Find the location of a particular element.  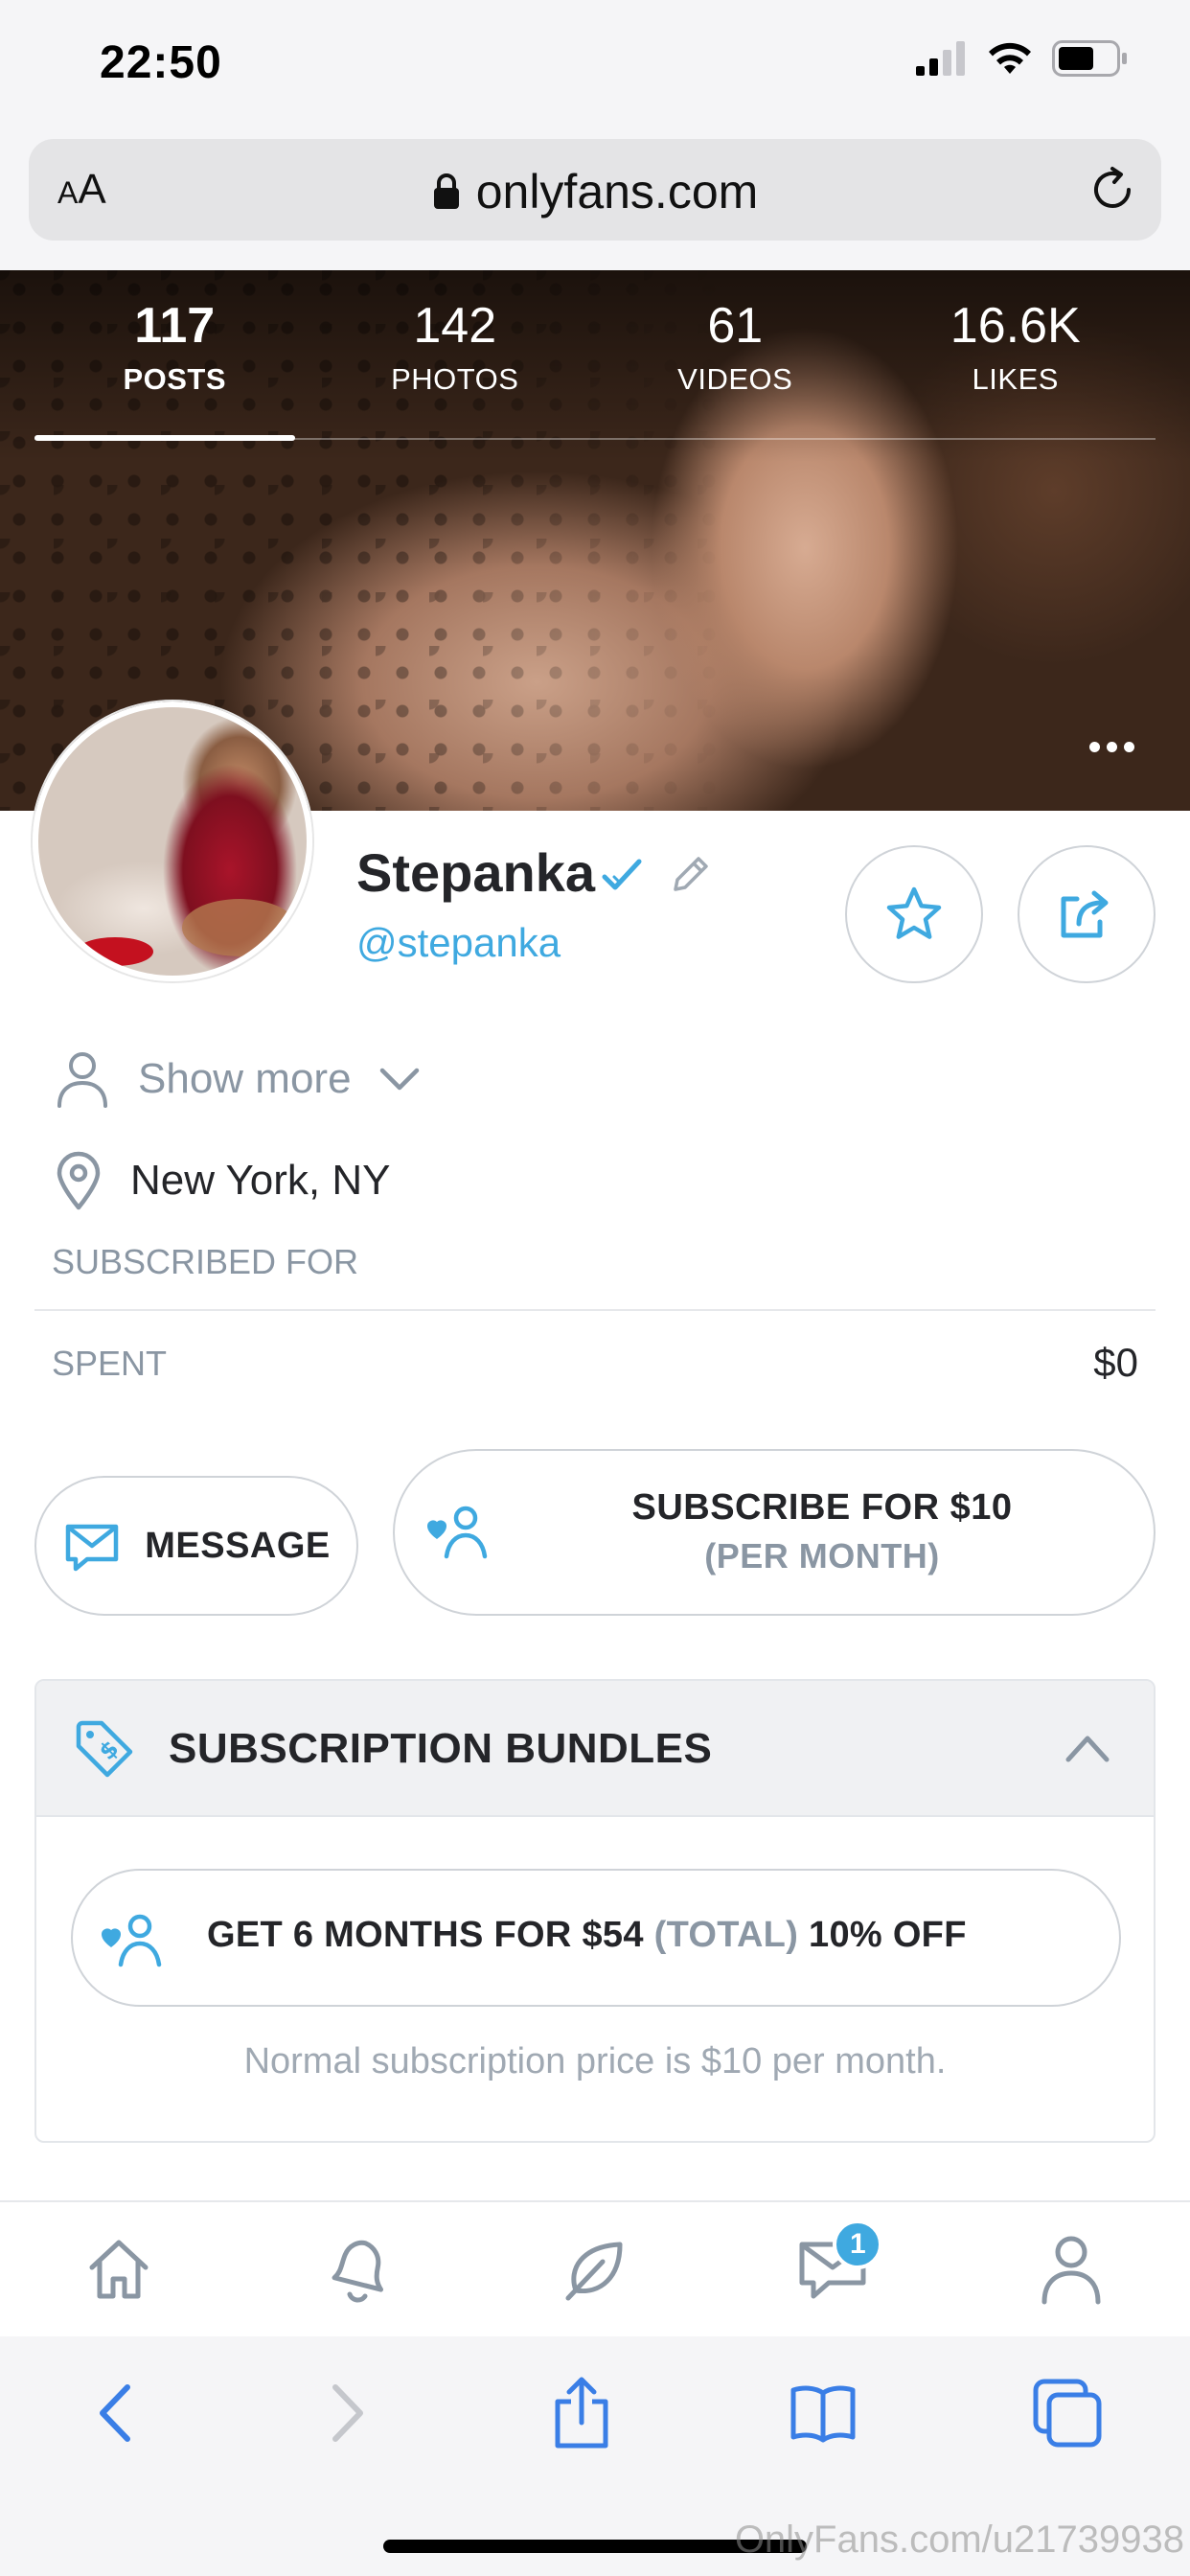

chevron-down-icon is located at coordinates (399, 1079).